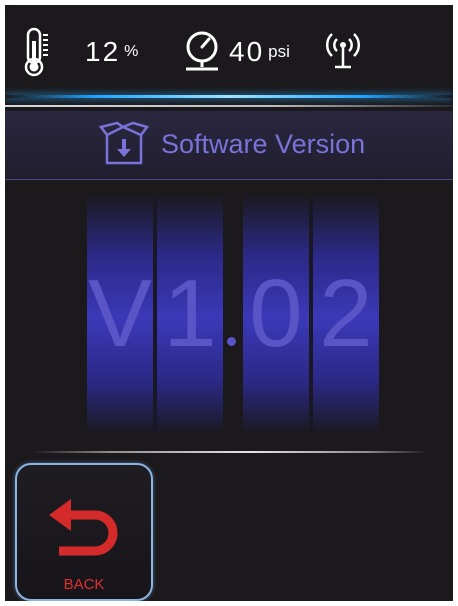  I want to click on status-divider, so click(229, 106).